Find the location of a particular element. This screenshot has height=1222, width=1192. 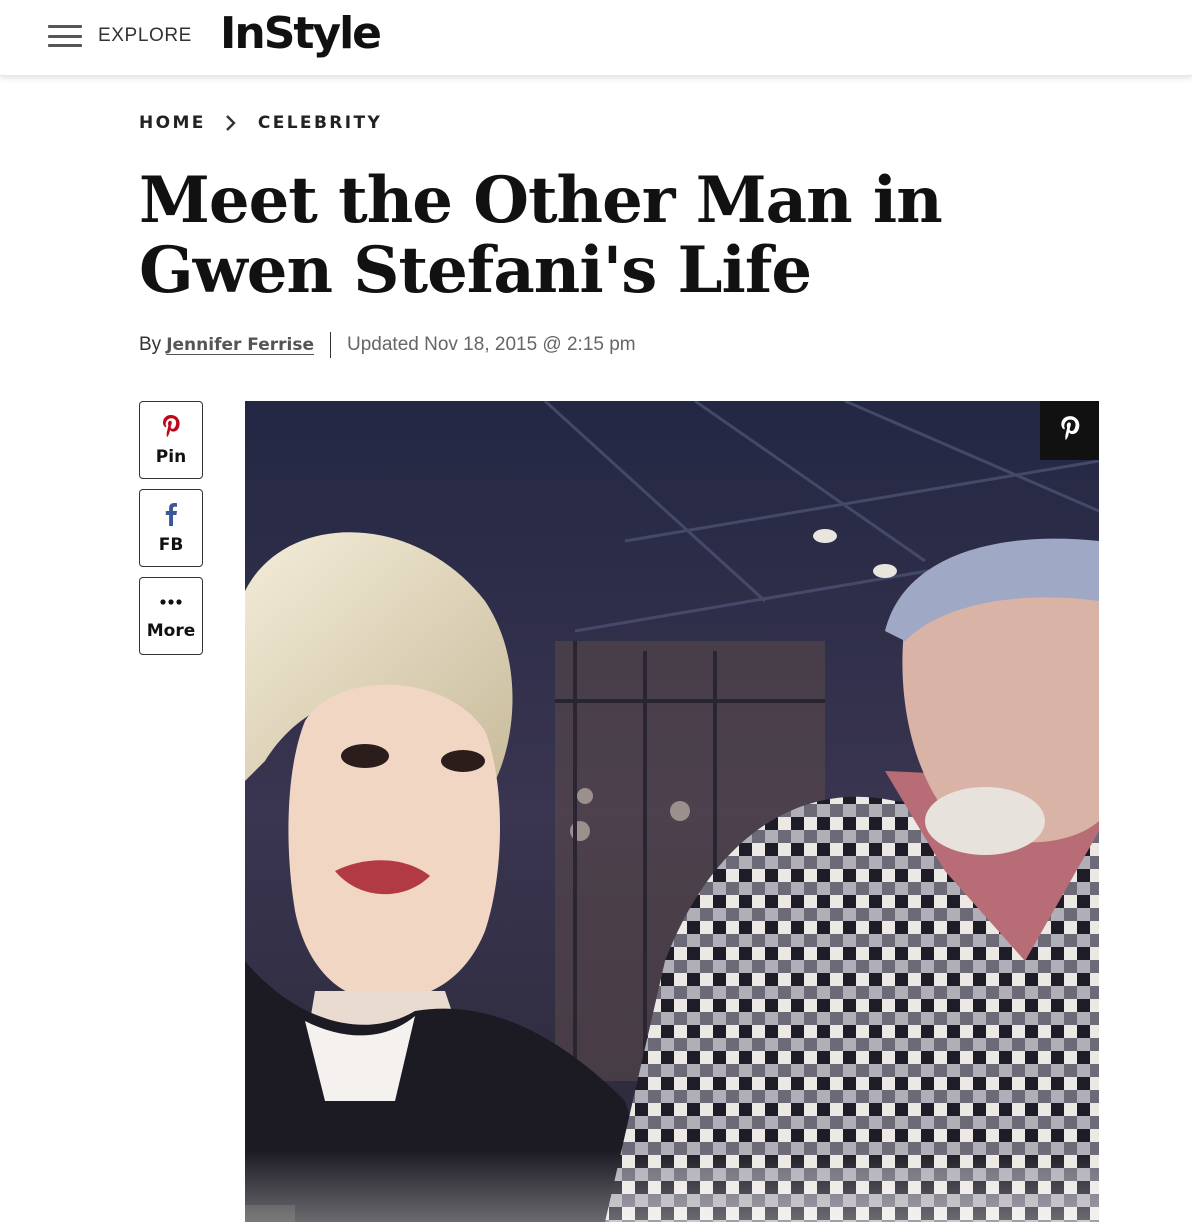

breadcrumb: HOME CELEBRITY is located at coordinates (260, 123).